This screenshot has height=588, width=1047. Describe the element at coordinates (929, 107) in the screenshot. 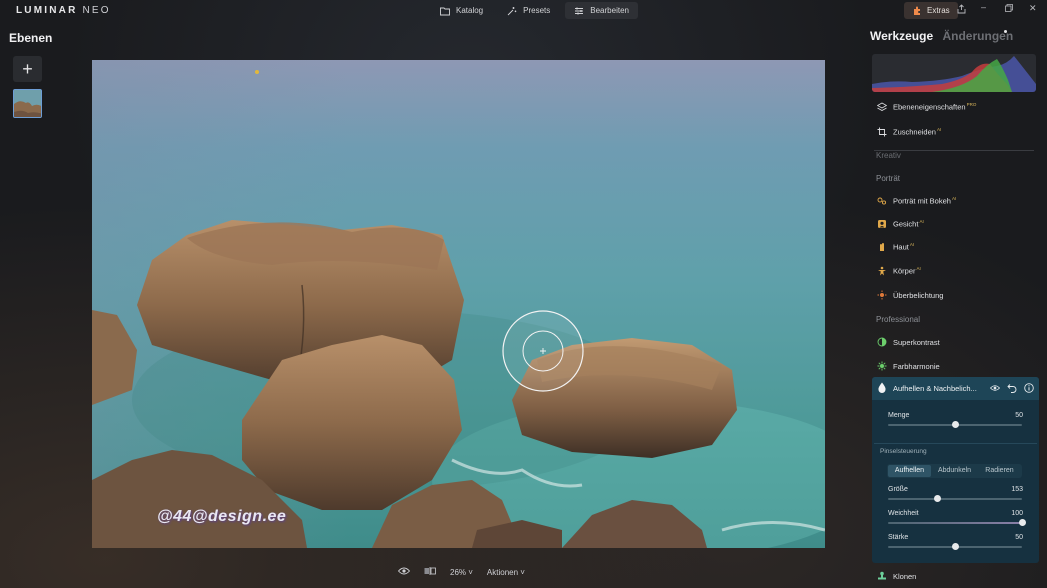

I see `tool-label: Ebeneneigenschaften` at that location.